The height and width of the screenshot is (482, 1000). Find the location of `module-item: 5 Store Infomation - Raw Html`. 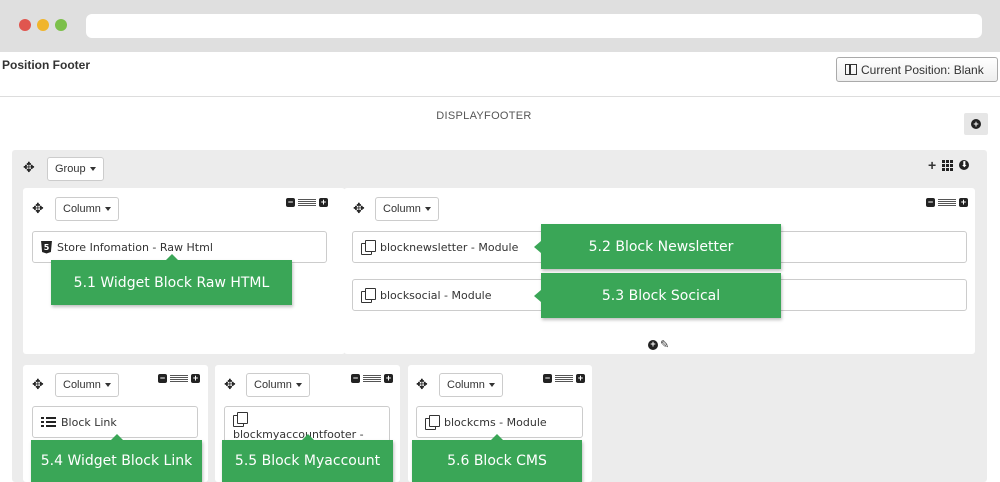

module-item: 5 Store Infomation - Raw Html is located at coordinates (179, 247).